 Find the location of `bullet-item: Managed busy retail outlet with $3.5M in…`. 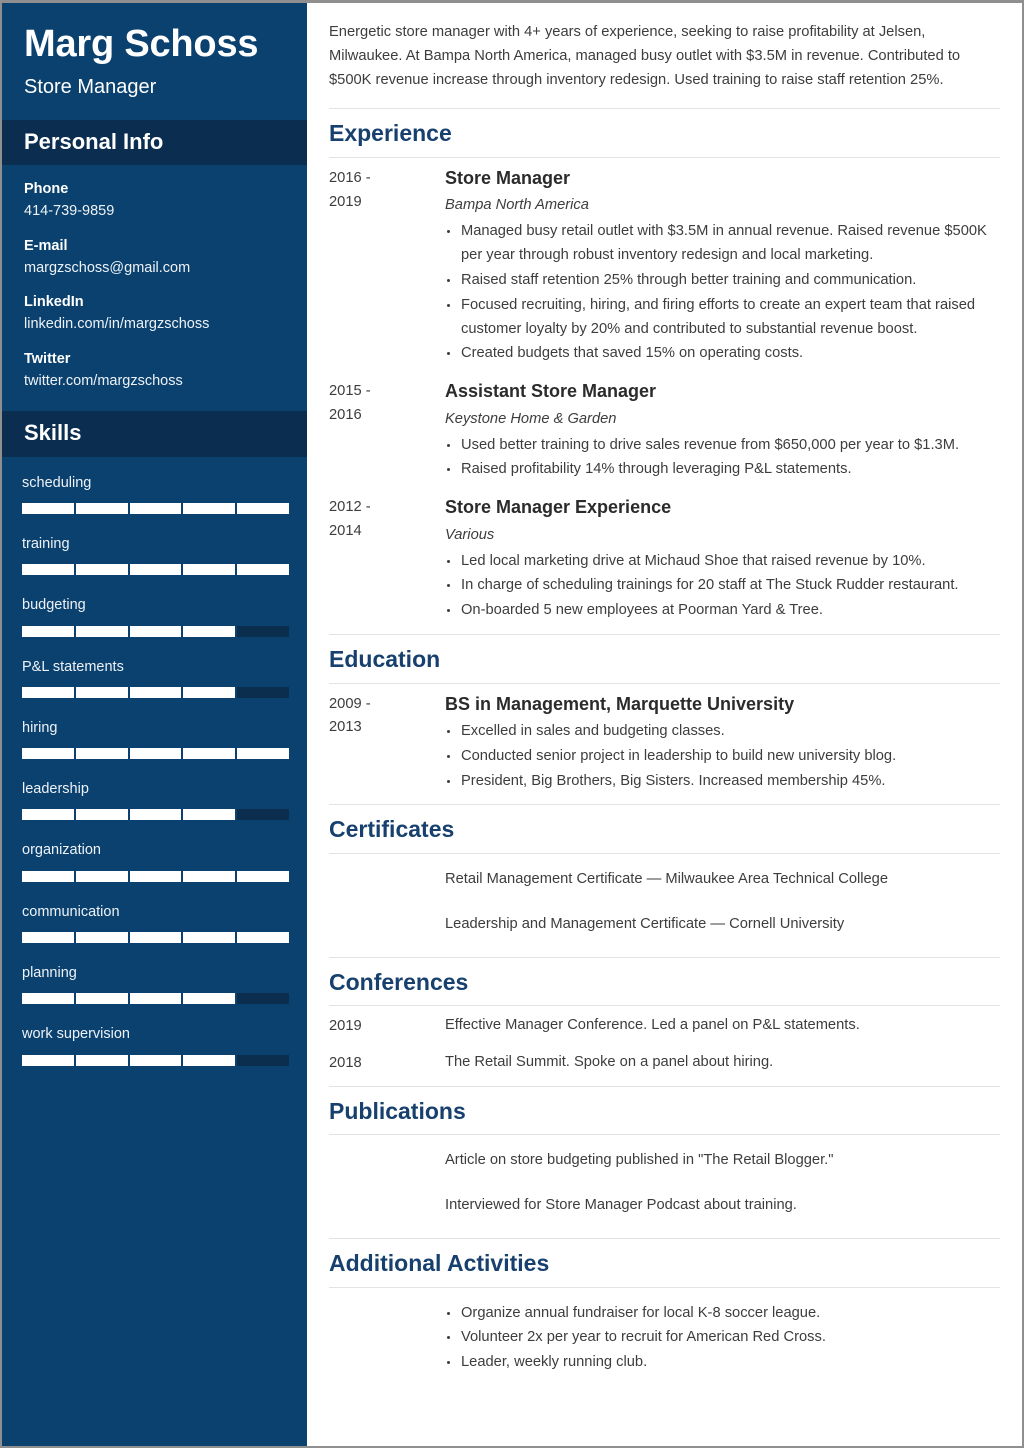

bullet-item: Managed busy retail outlet with $3.5M in… is located at coordinates (722, 244).